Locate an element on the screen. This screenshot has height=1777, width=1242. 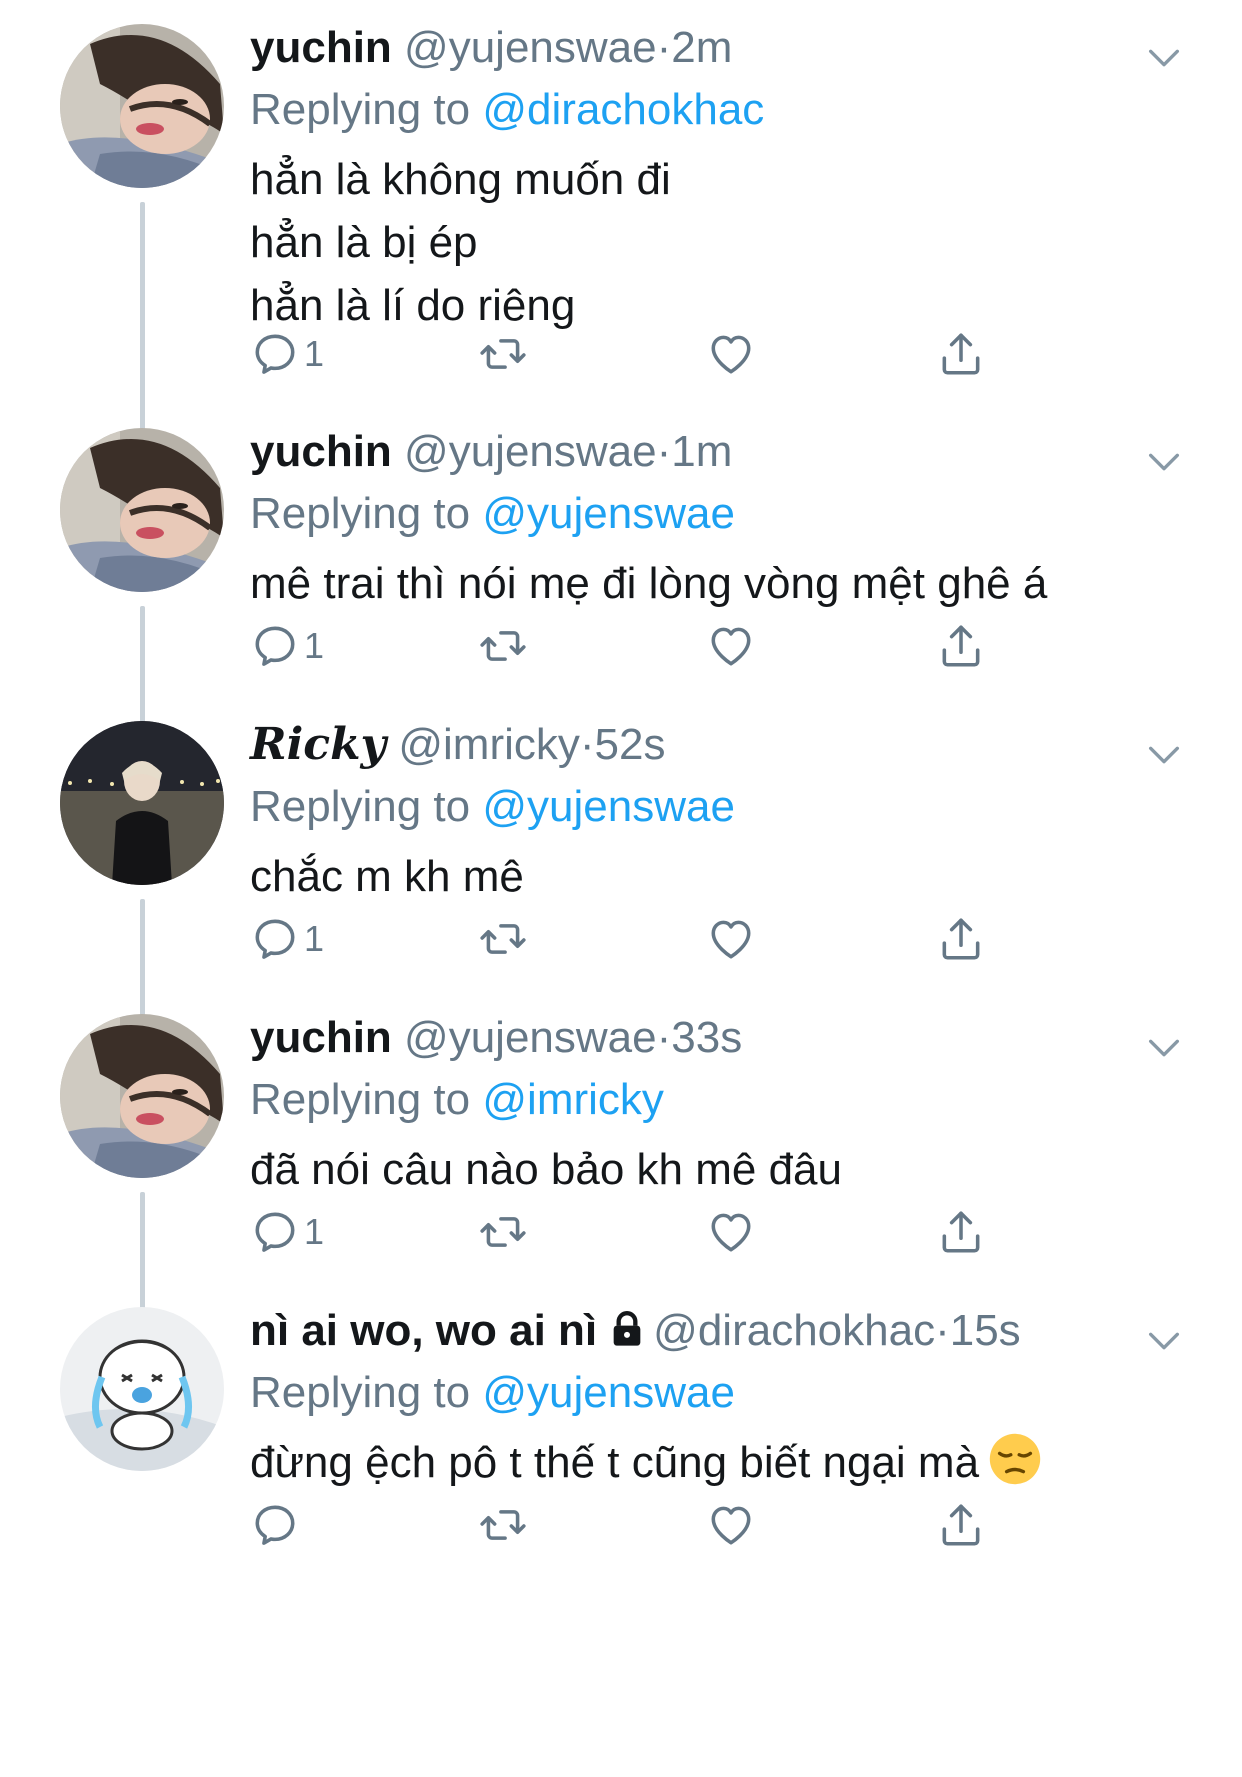
tweet-text-content: đừng ệch pô t thế t cũng biết ngại mà is located at coordinates (615, 1462).